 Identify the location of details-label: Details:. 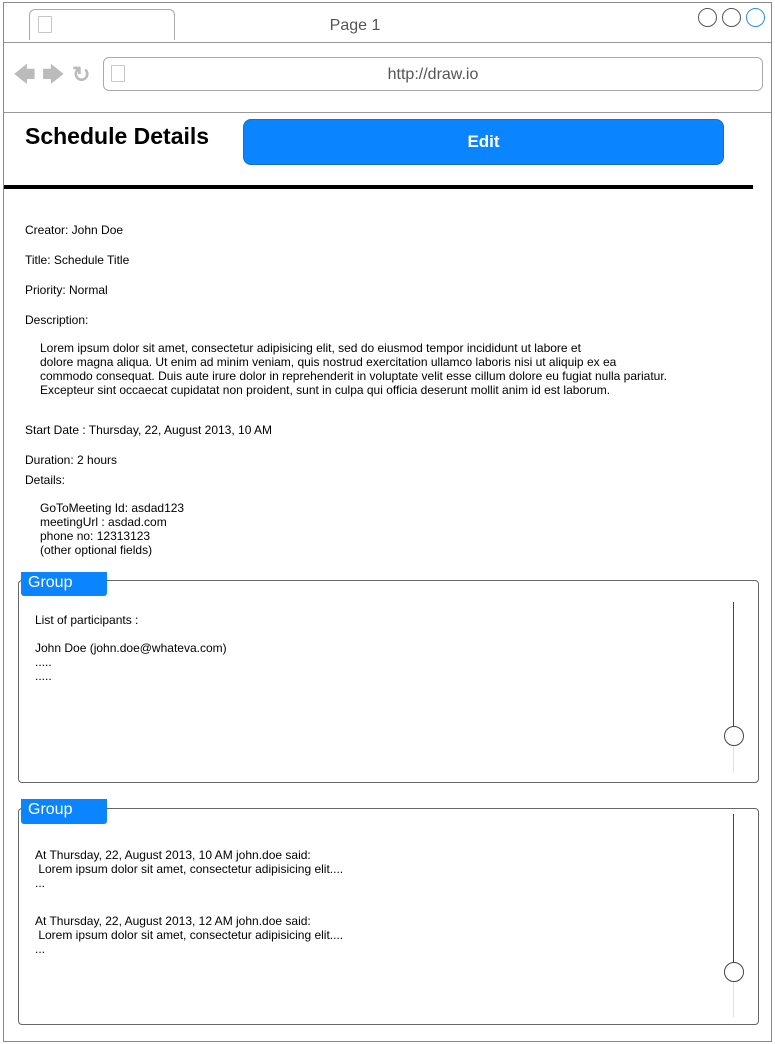
(45, 480).